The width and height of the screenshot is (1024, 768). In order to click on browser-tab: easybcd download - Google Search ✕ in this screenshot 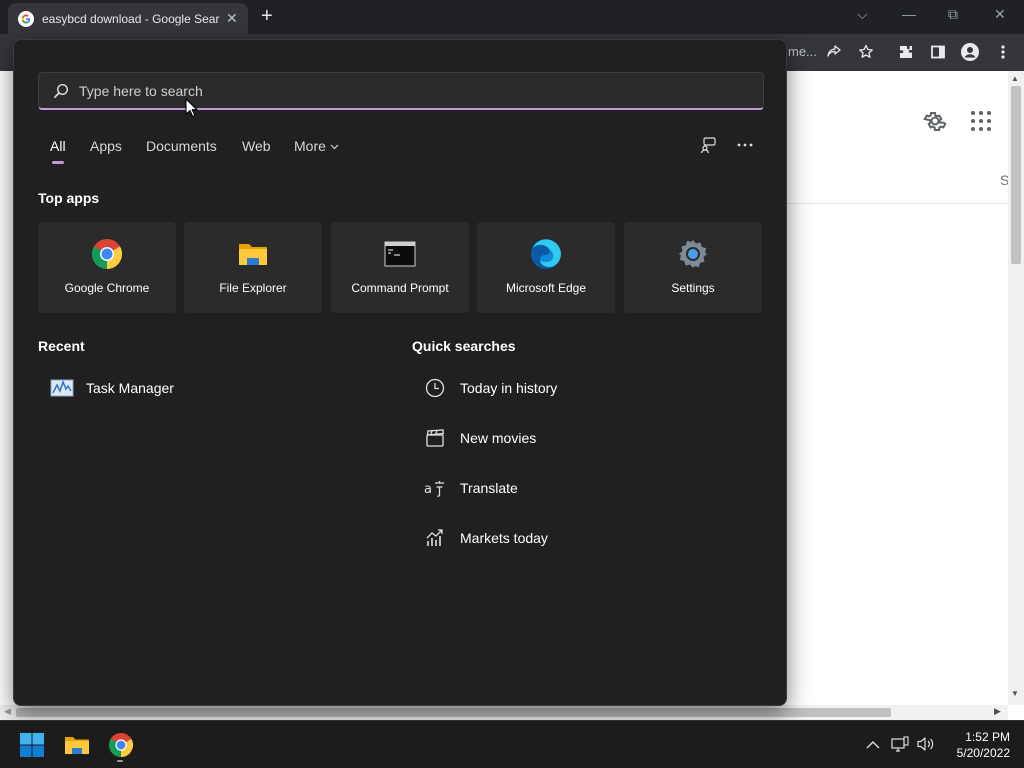, I will do `click(128, 18)`.